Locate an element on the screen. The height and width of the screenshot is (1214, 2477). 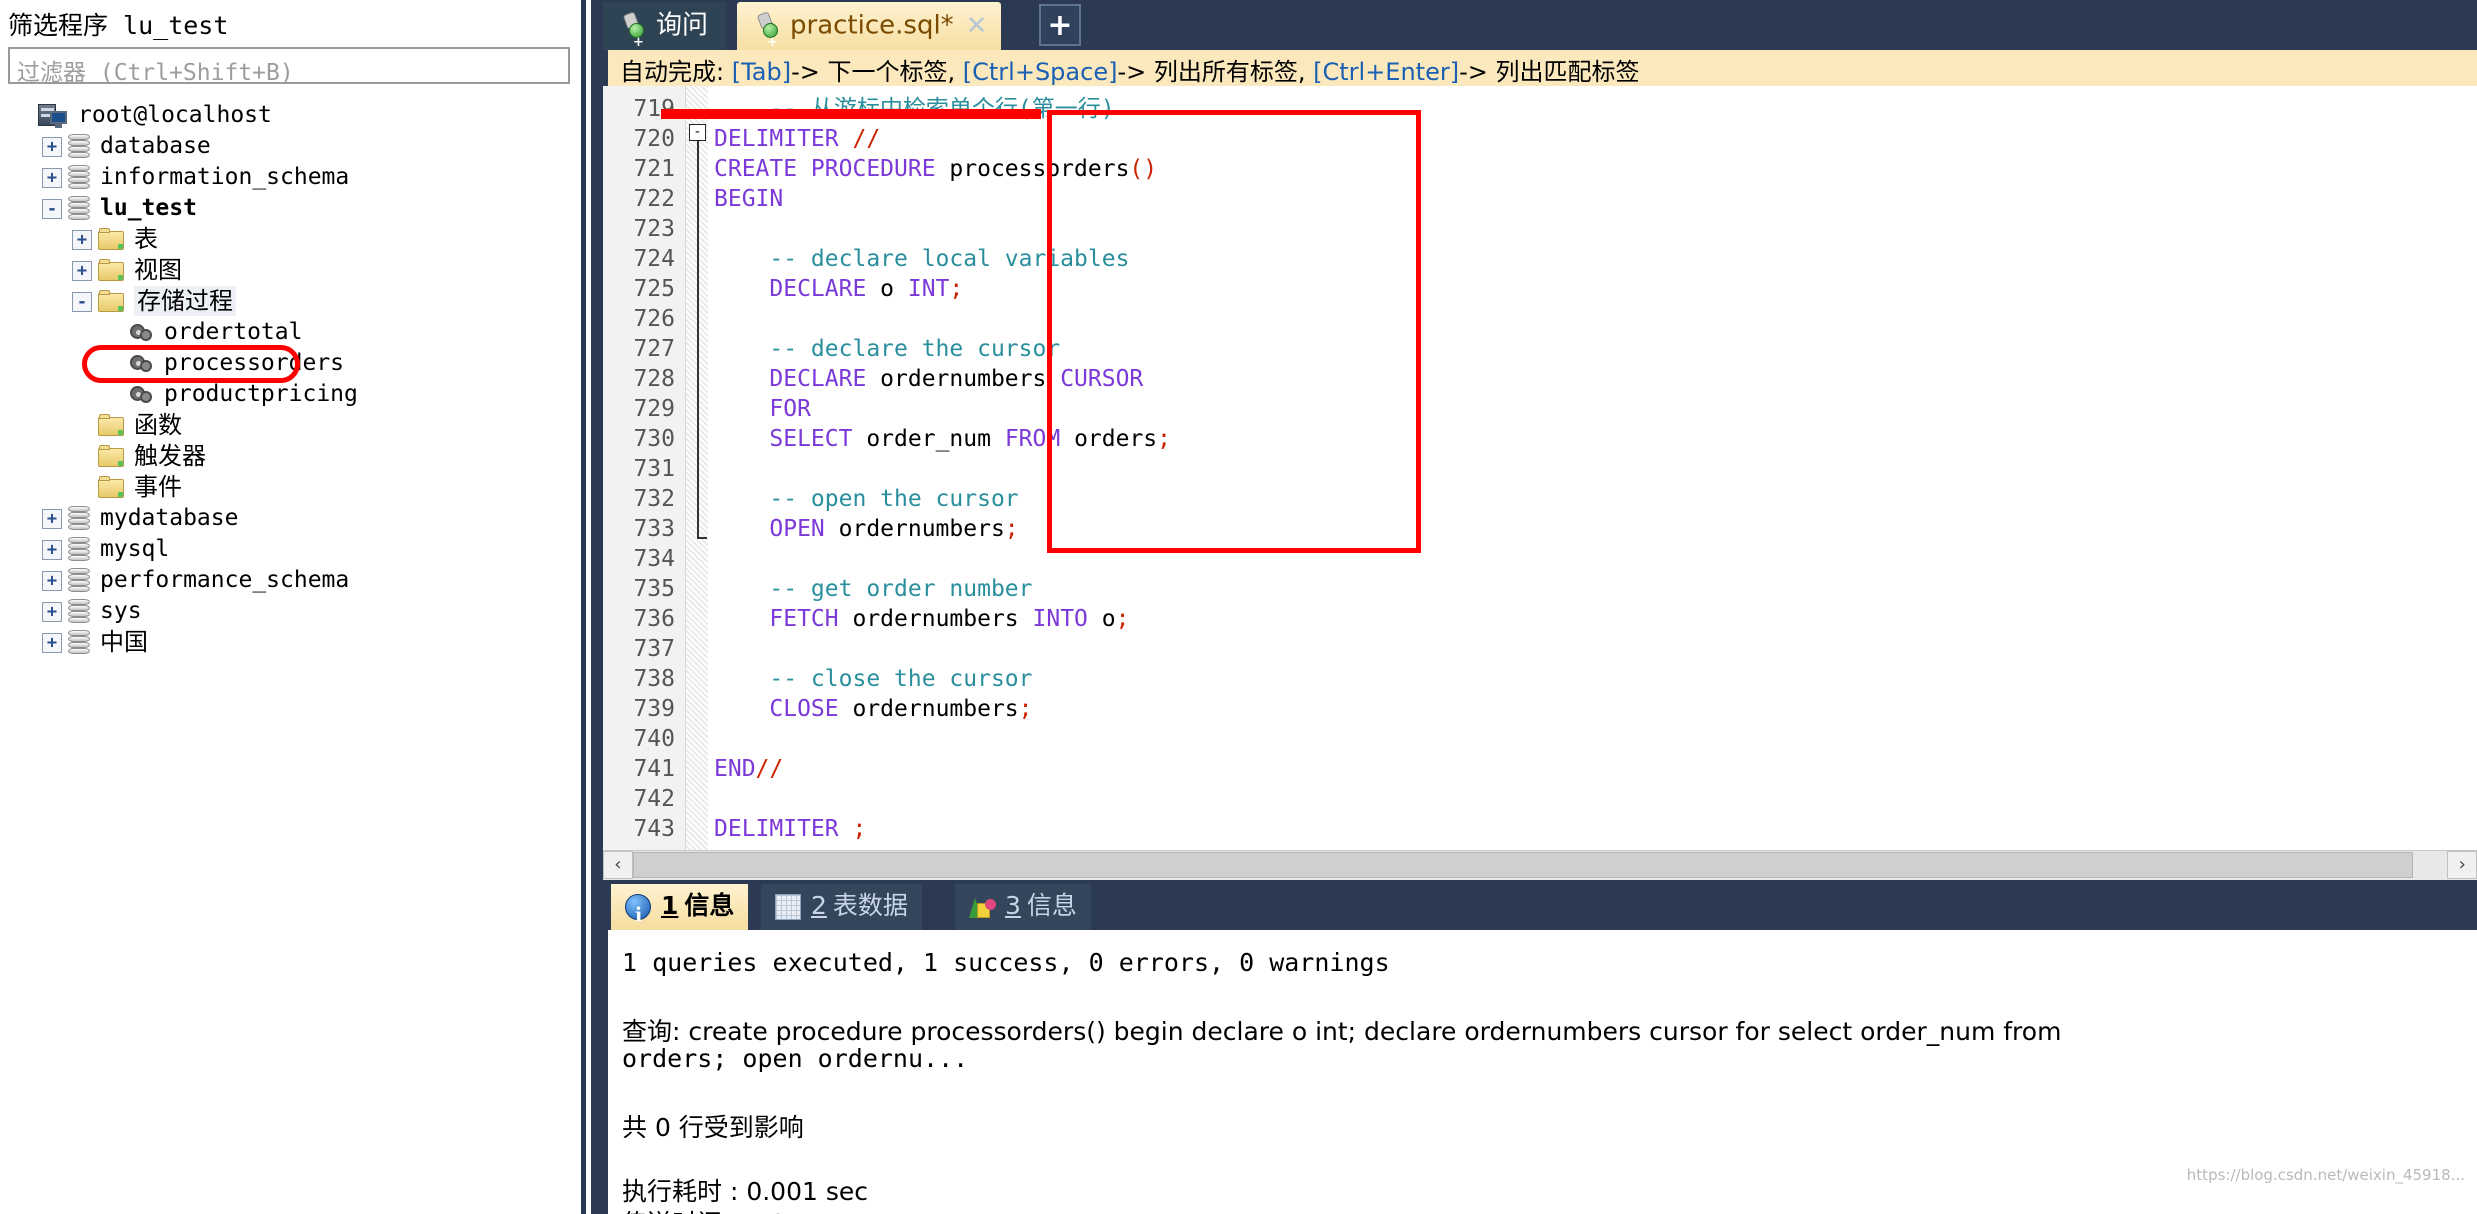
code-token: -- 从游标中检索单个行(第一行) is located at coordinates (914, 109).